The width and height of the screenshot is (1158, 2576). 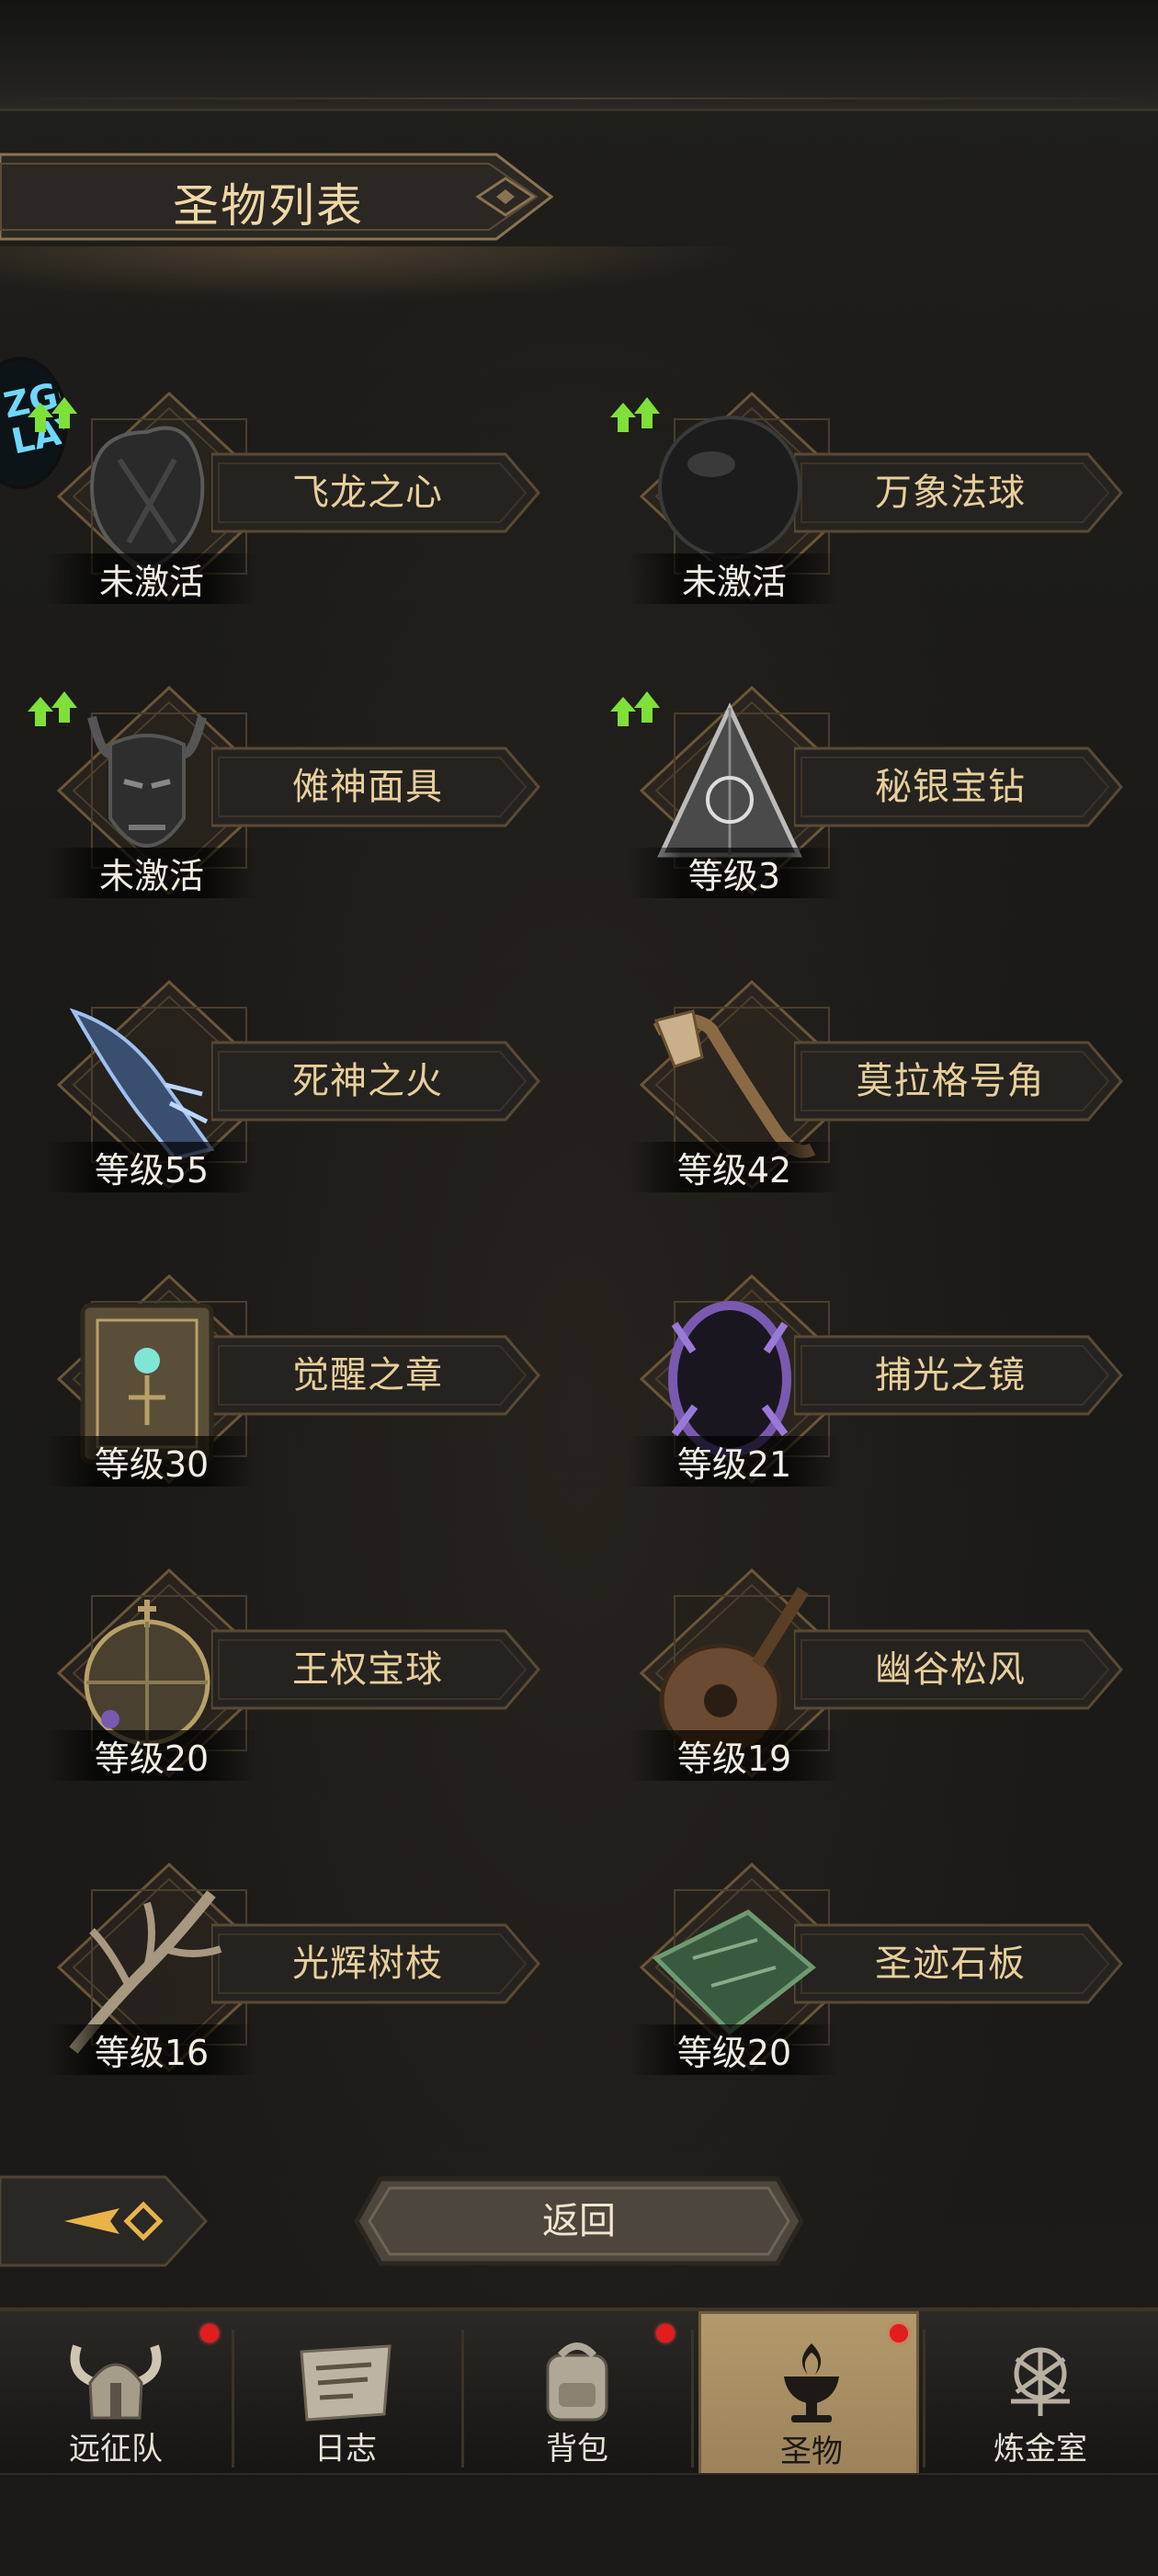 I want to click on relic-status: 等级19, so click(x=734, y=1755).